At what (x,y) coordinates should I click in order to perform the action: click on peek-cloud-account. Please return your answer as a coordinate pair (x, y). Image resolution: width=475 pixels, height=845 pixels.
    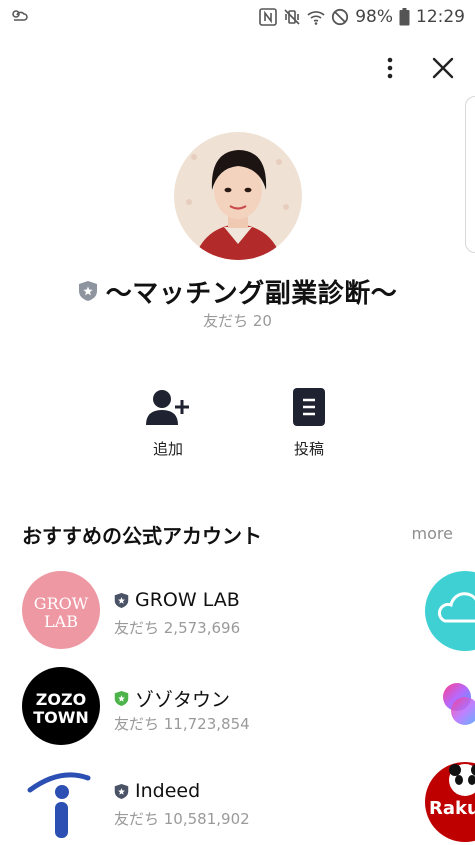
    Looking at the image, I should click on (450, 611).